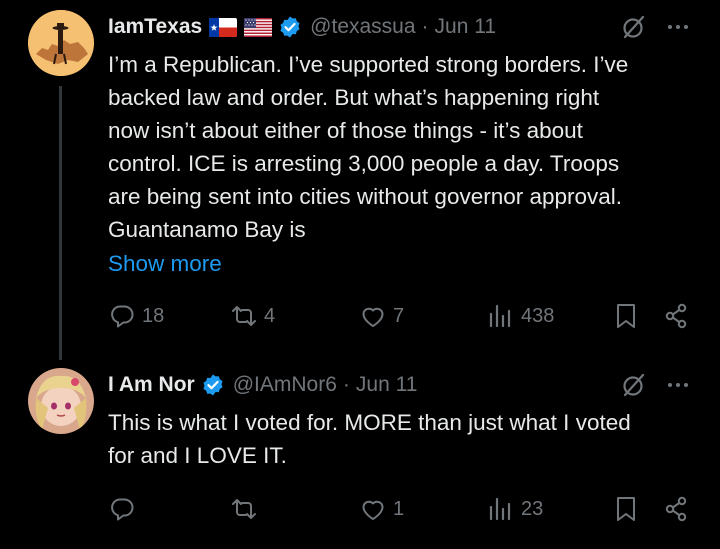 The height and width of the screenshot is (549, 720). I want to click on display-name: I Am Nor, so click(151, 385).